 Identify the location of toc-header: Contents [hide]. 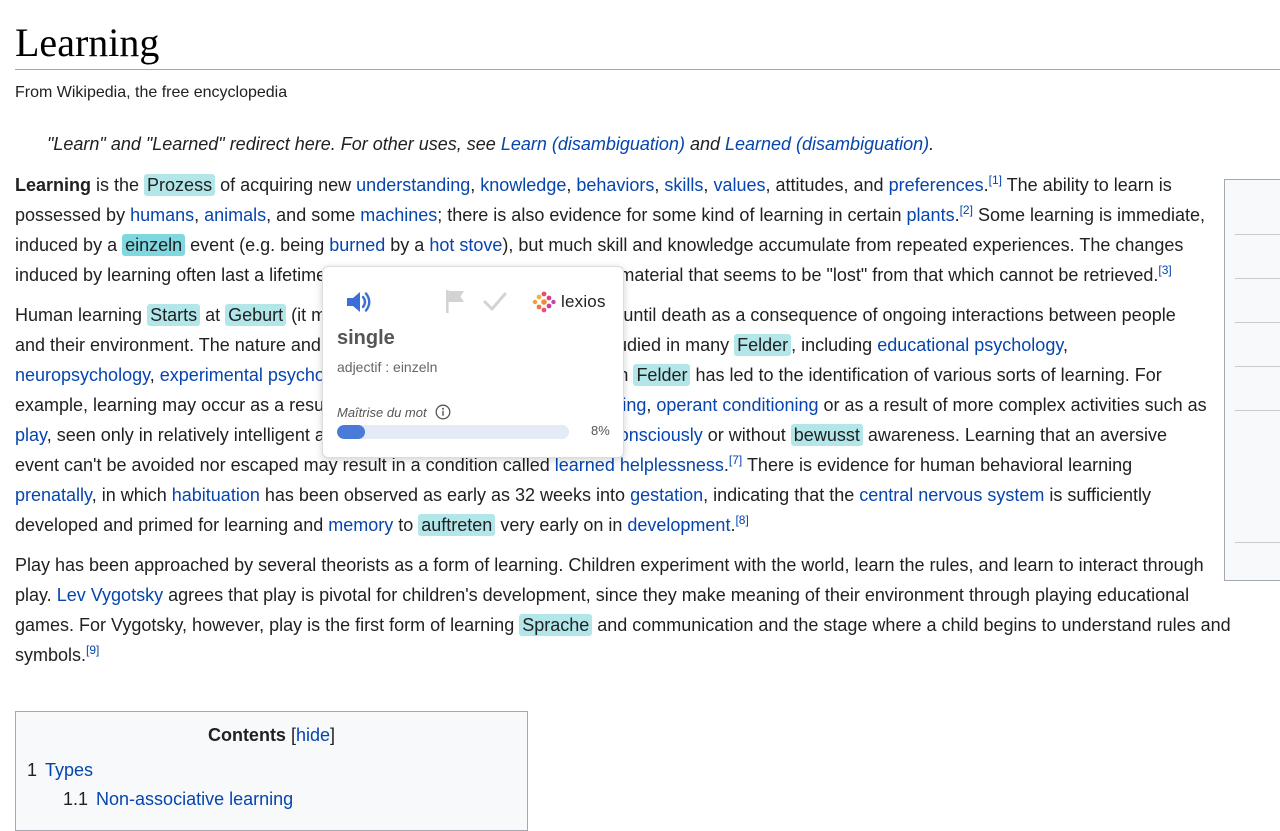
(271, 735).